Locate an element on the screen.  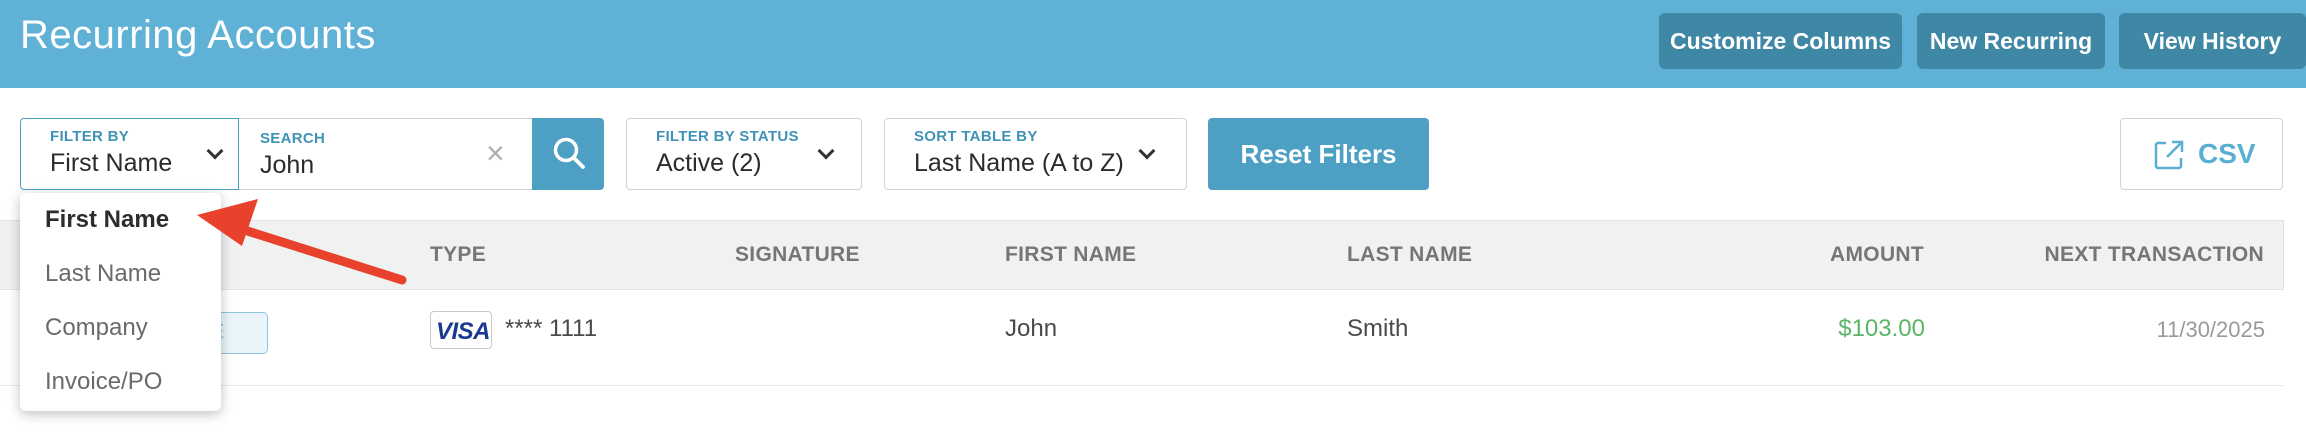
filter-by-value: First Name is located at coordinates (111, 163).